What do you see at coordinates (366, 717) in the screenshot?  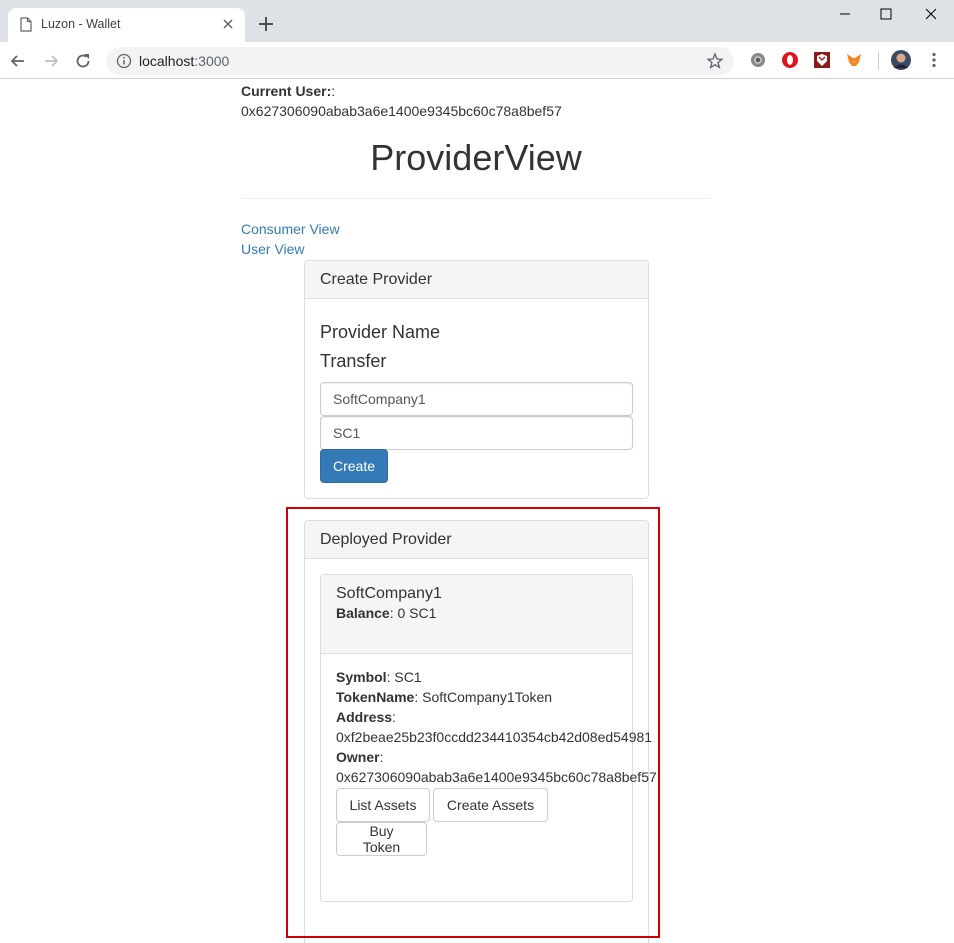 I see `address-label: Address:` at bounding box center [366, 717].